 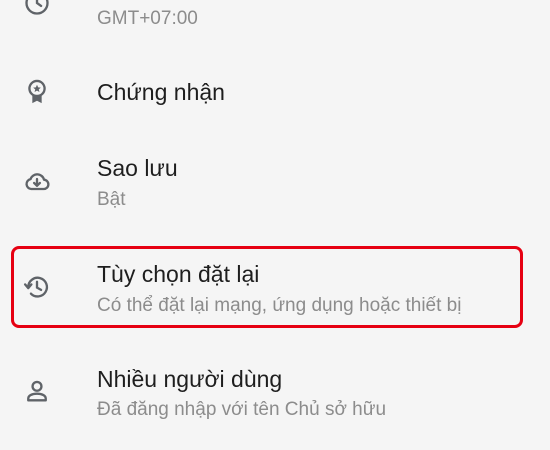 I want to click on history-icon, so click(x=37, y=287).